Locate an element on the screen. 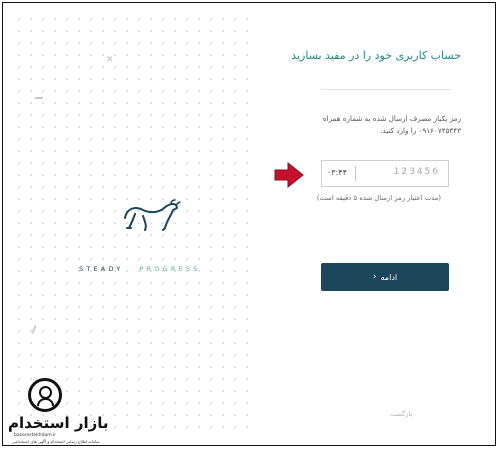  continue-button-label: ادامه is located at coordinates (389, 277).